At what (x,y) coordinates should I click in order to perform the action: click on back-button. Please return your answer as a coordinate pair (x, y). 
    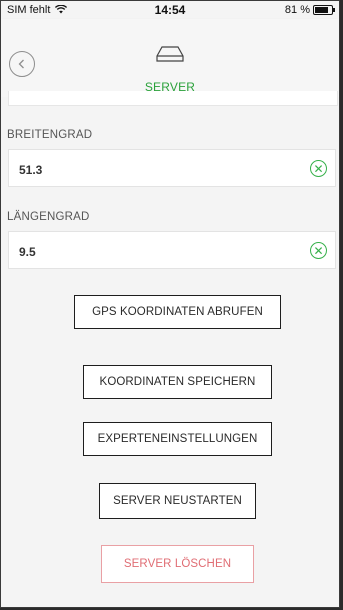
    Looking at the image, I should click on (22, 64).